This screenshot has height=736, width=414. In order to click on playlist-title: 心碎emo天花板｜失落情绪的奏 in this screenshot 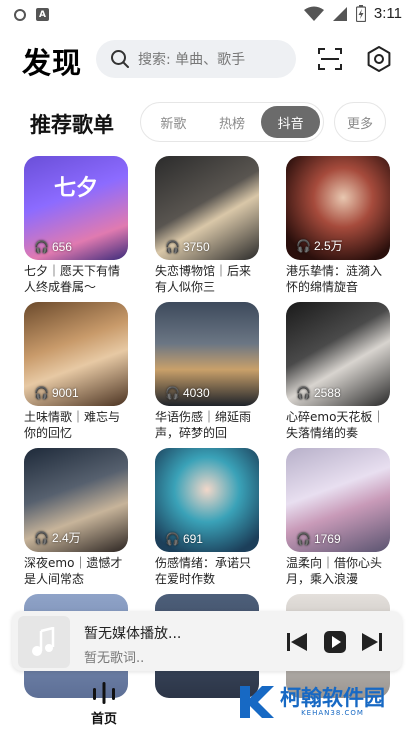, I will do `click(335, 425)`.